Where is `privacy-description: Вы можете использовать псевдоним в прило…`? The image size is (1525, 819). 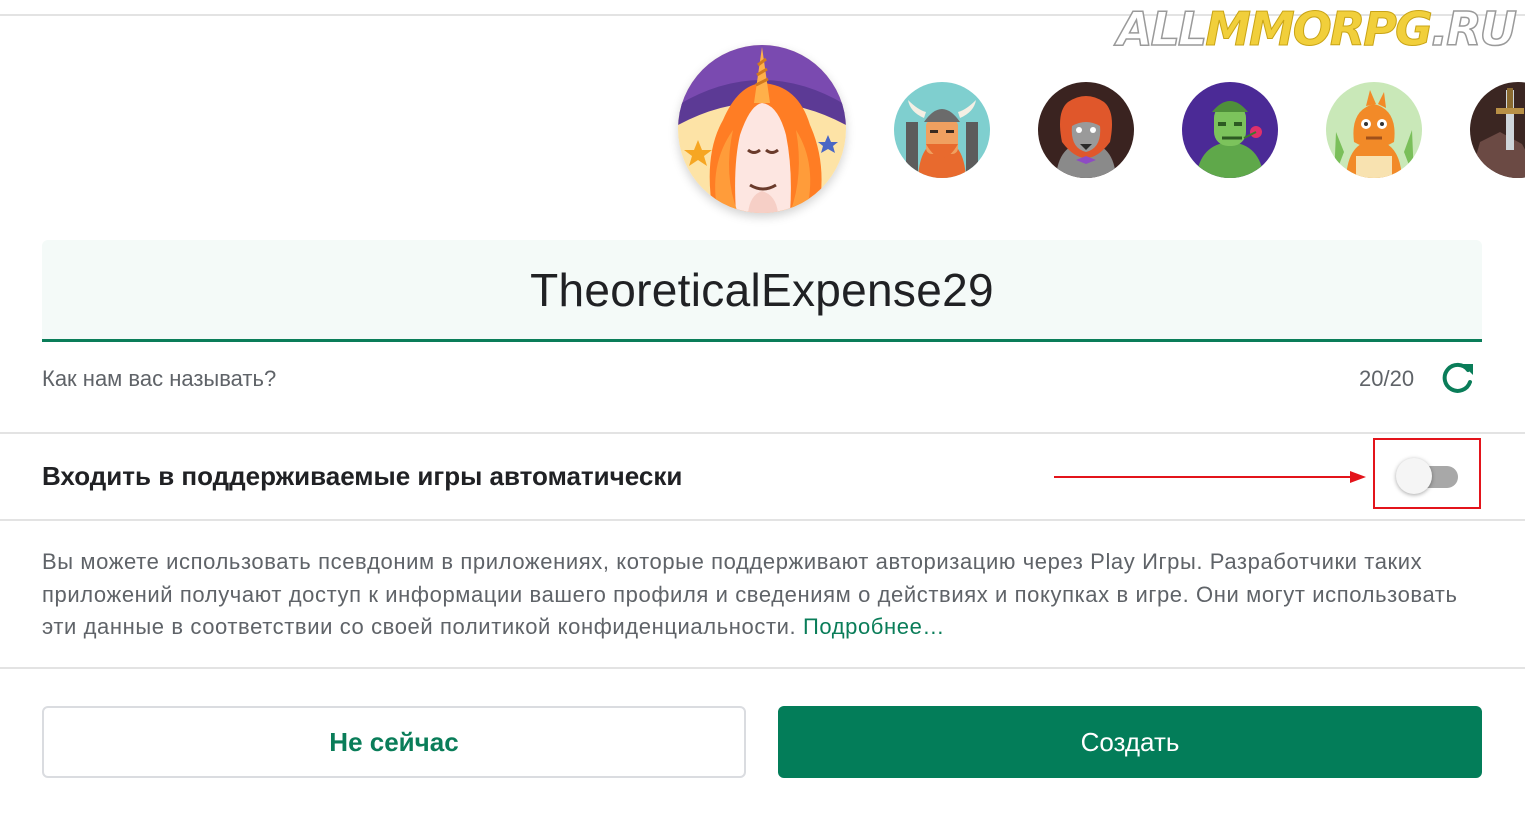
privacy-description: Вы можете использовать псевдоним в прило… is located at coordinates (762, 595).